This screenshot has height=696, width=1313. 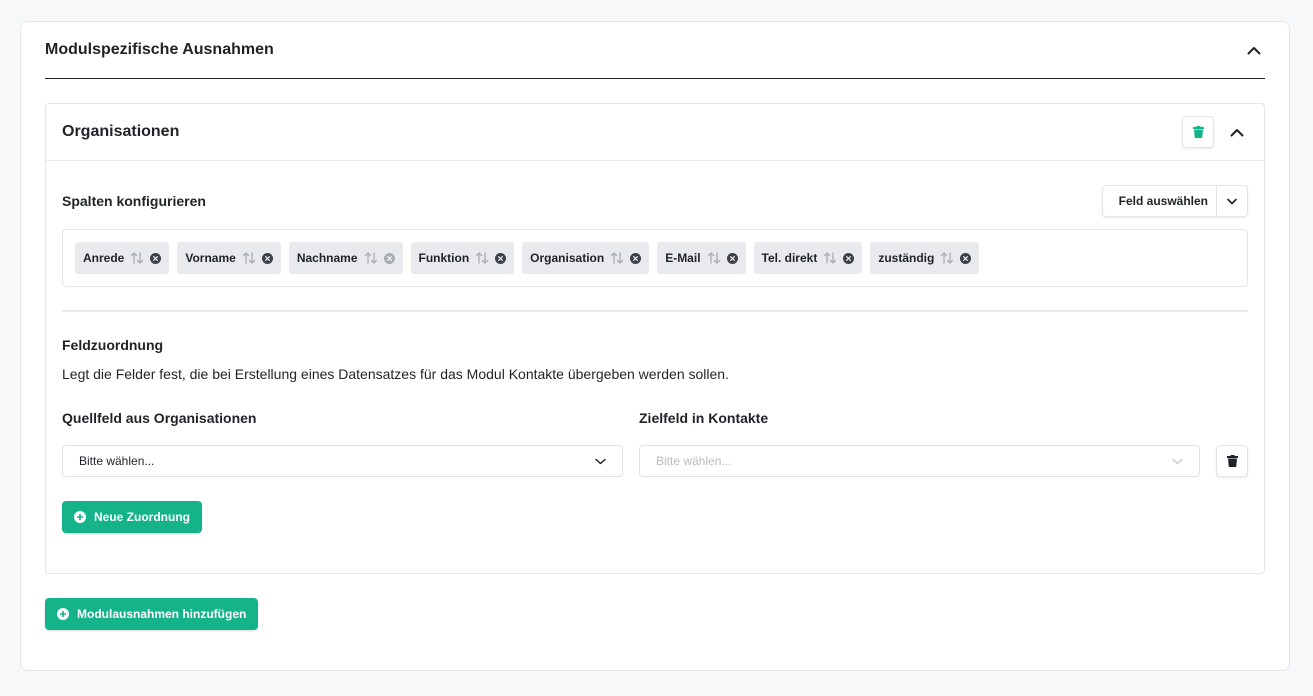 I want to click on field-select-button: Feld auswählen, so click(x=1160, y=201).